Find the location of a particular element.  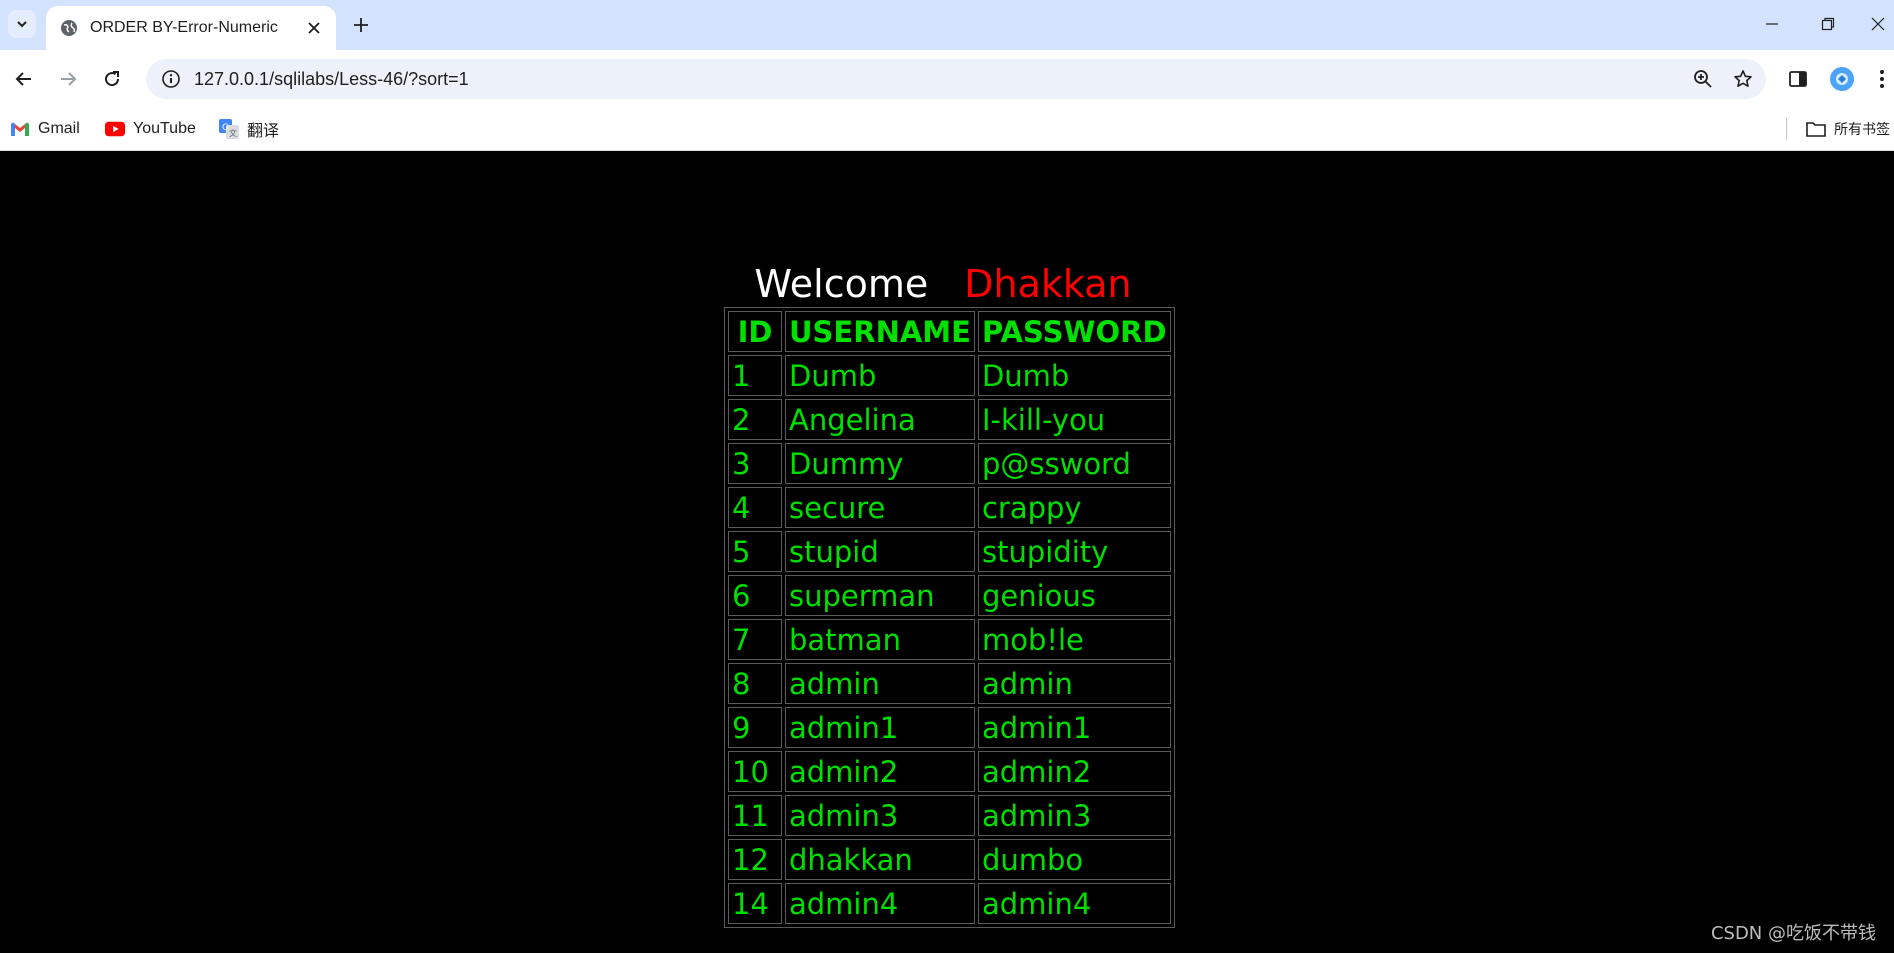

youtube-icon is located at coordinates (115, 129).